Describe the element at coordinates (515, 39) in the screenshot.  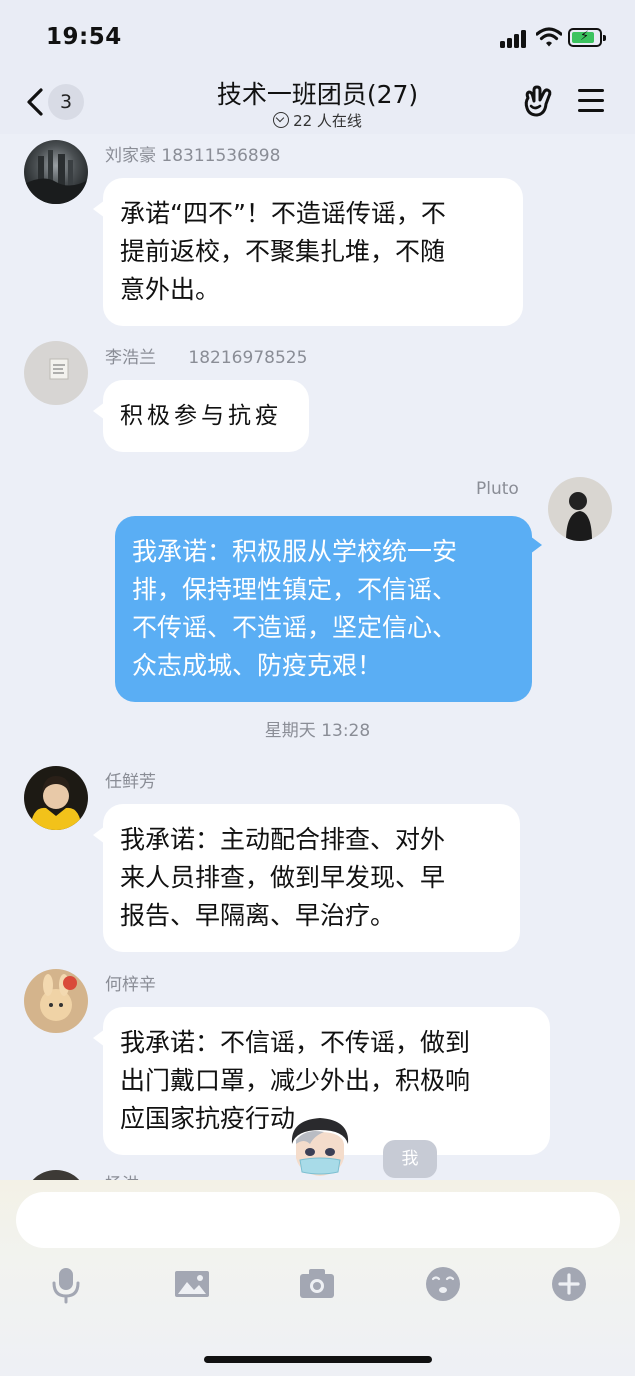
I see `cellular-signal-icon` at that location.